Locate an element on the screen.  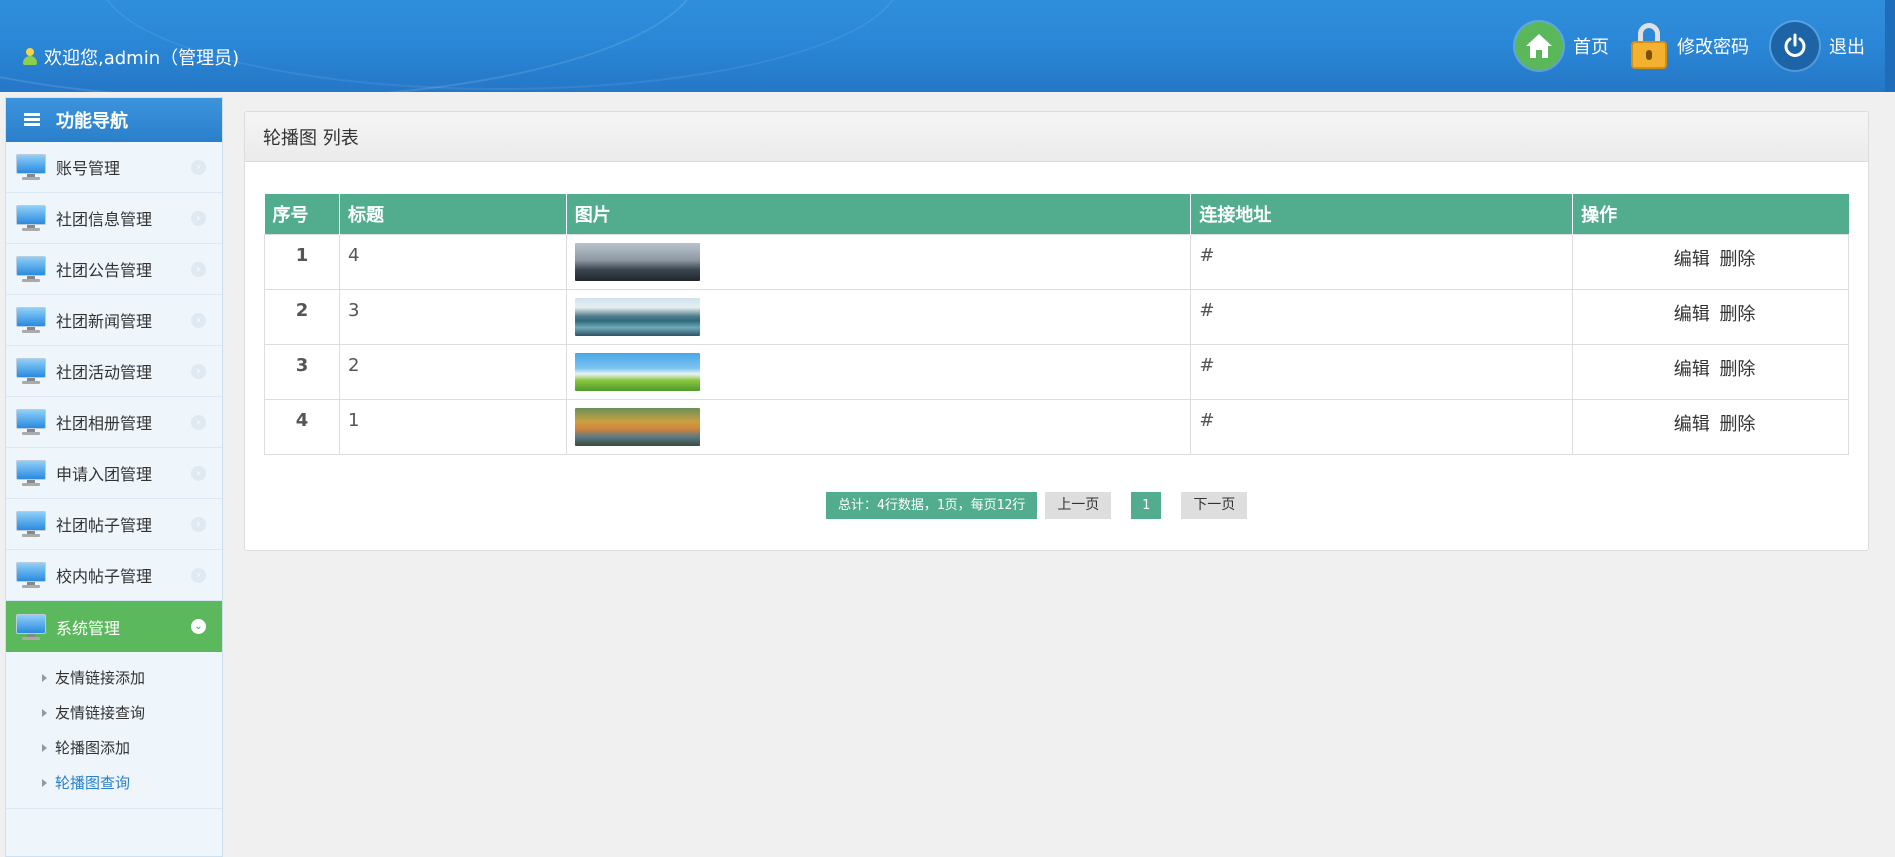
chevron-down-icon: ⌄ is located at coordinates (198, 626).